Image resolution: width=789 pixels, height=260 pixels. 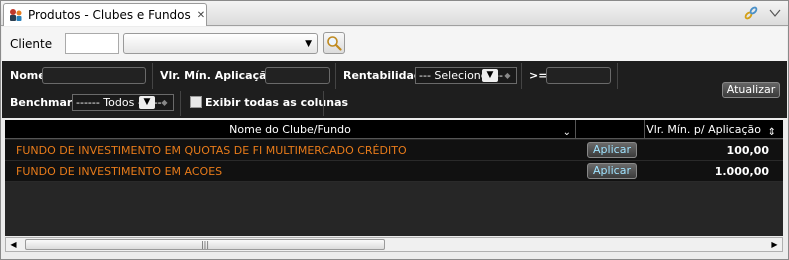 I want to click on rentabilidade-select: --- Selecione --- ▼ ◆, so click(x=466, y=75).